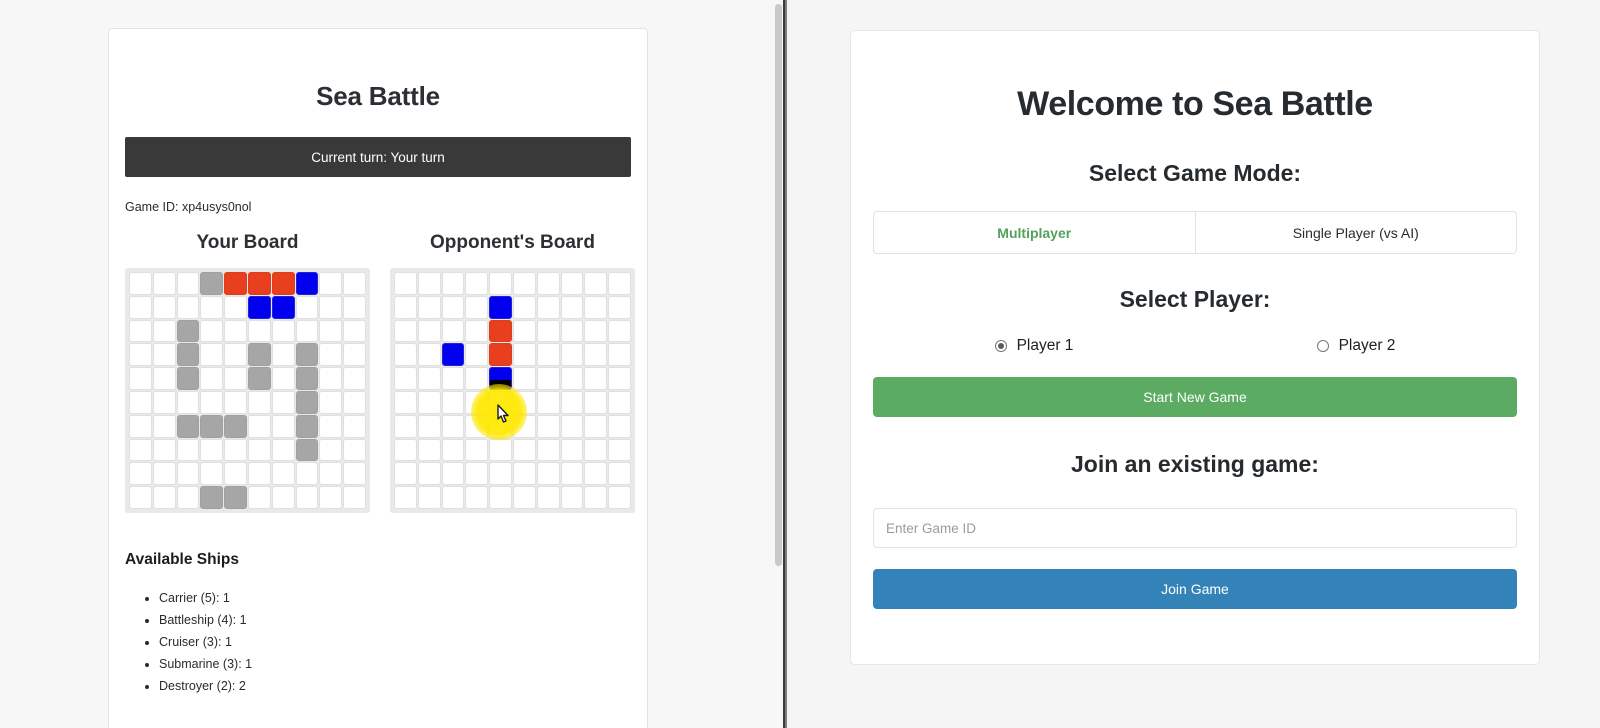 This screenshot has width=1600, height=728. What do you see at coordinates (1195, 397) in the screenshot?
I see `start-new-game-button: Start New Game` at bounding box center [1195, 397].